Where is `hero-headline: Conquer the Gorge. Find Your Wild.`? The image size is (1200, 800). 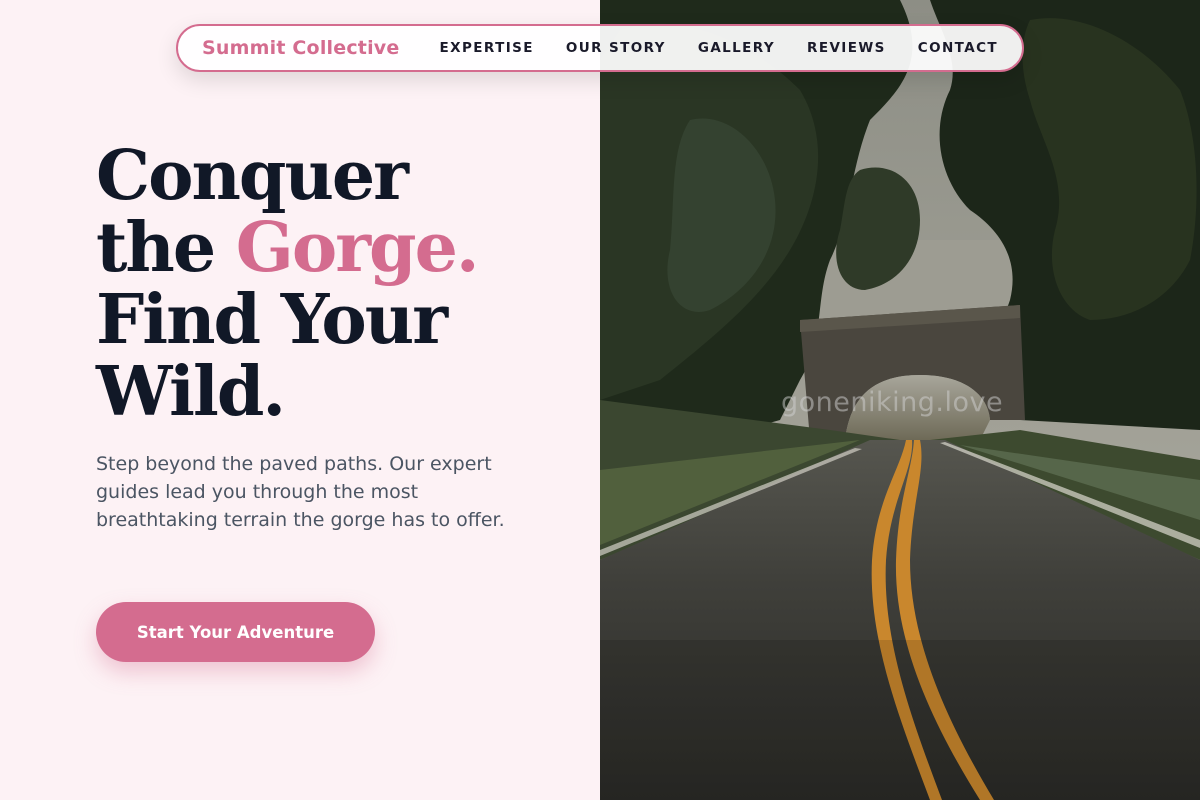 hero-headline: Conquer the Gorge. Find Your Wild. is located at coordinates (336, 284).